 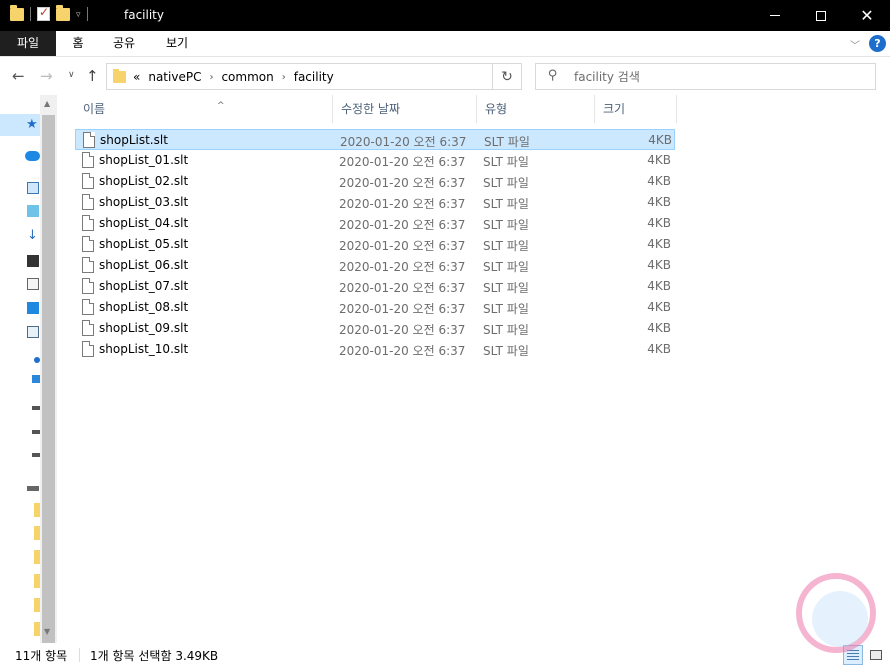 I want to click on onedrive-icon, so click(x=32, y=156).